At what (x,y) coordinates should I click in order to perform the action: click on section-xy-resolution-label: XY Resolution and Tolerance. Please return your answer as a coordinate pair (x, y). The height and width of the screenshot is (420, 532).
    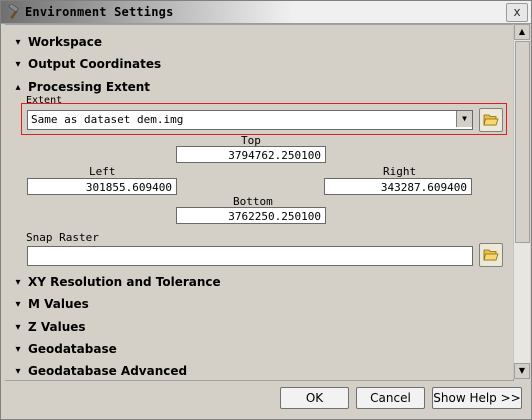
    Looking at the image, I should click on (124, 282).